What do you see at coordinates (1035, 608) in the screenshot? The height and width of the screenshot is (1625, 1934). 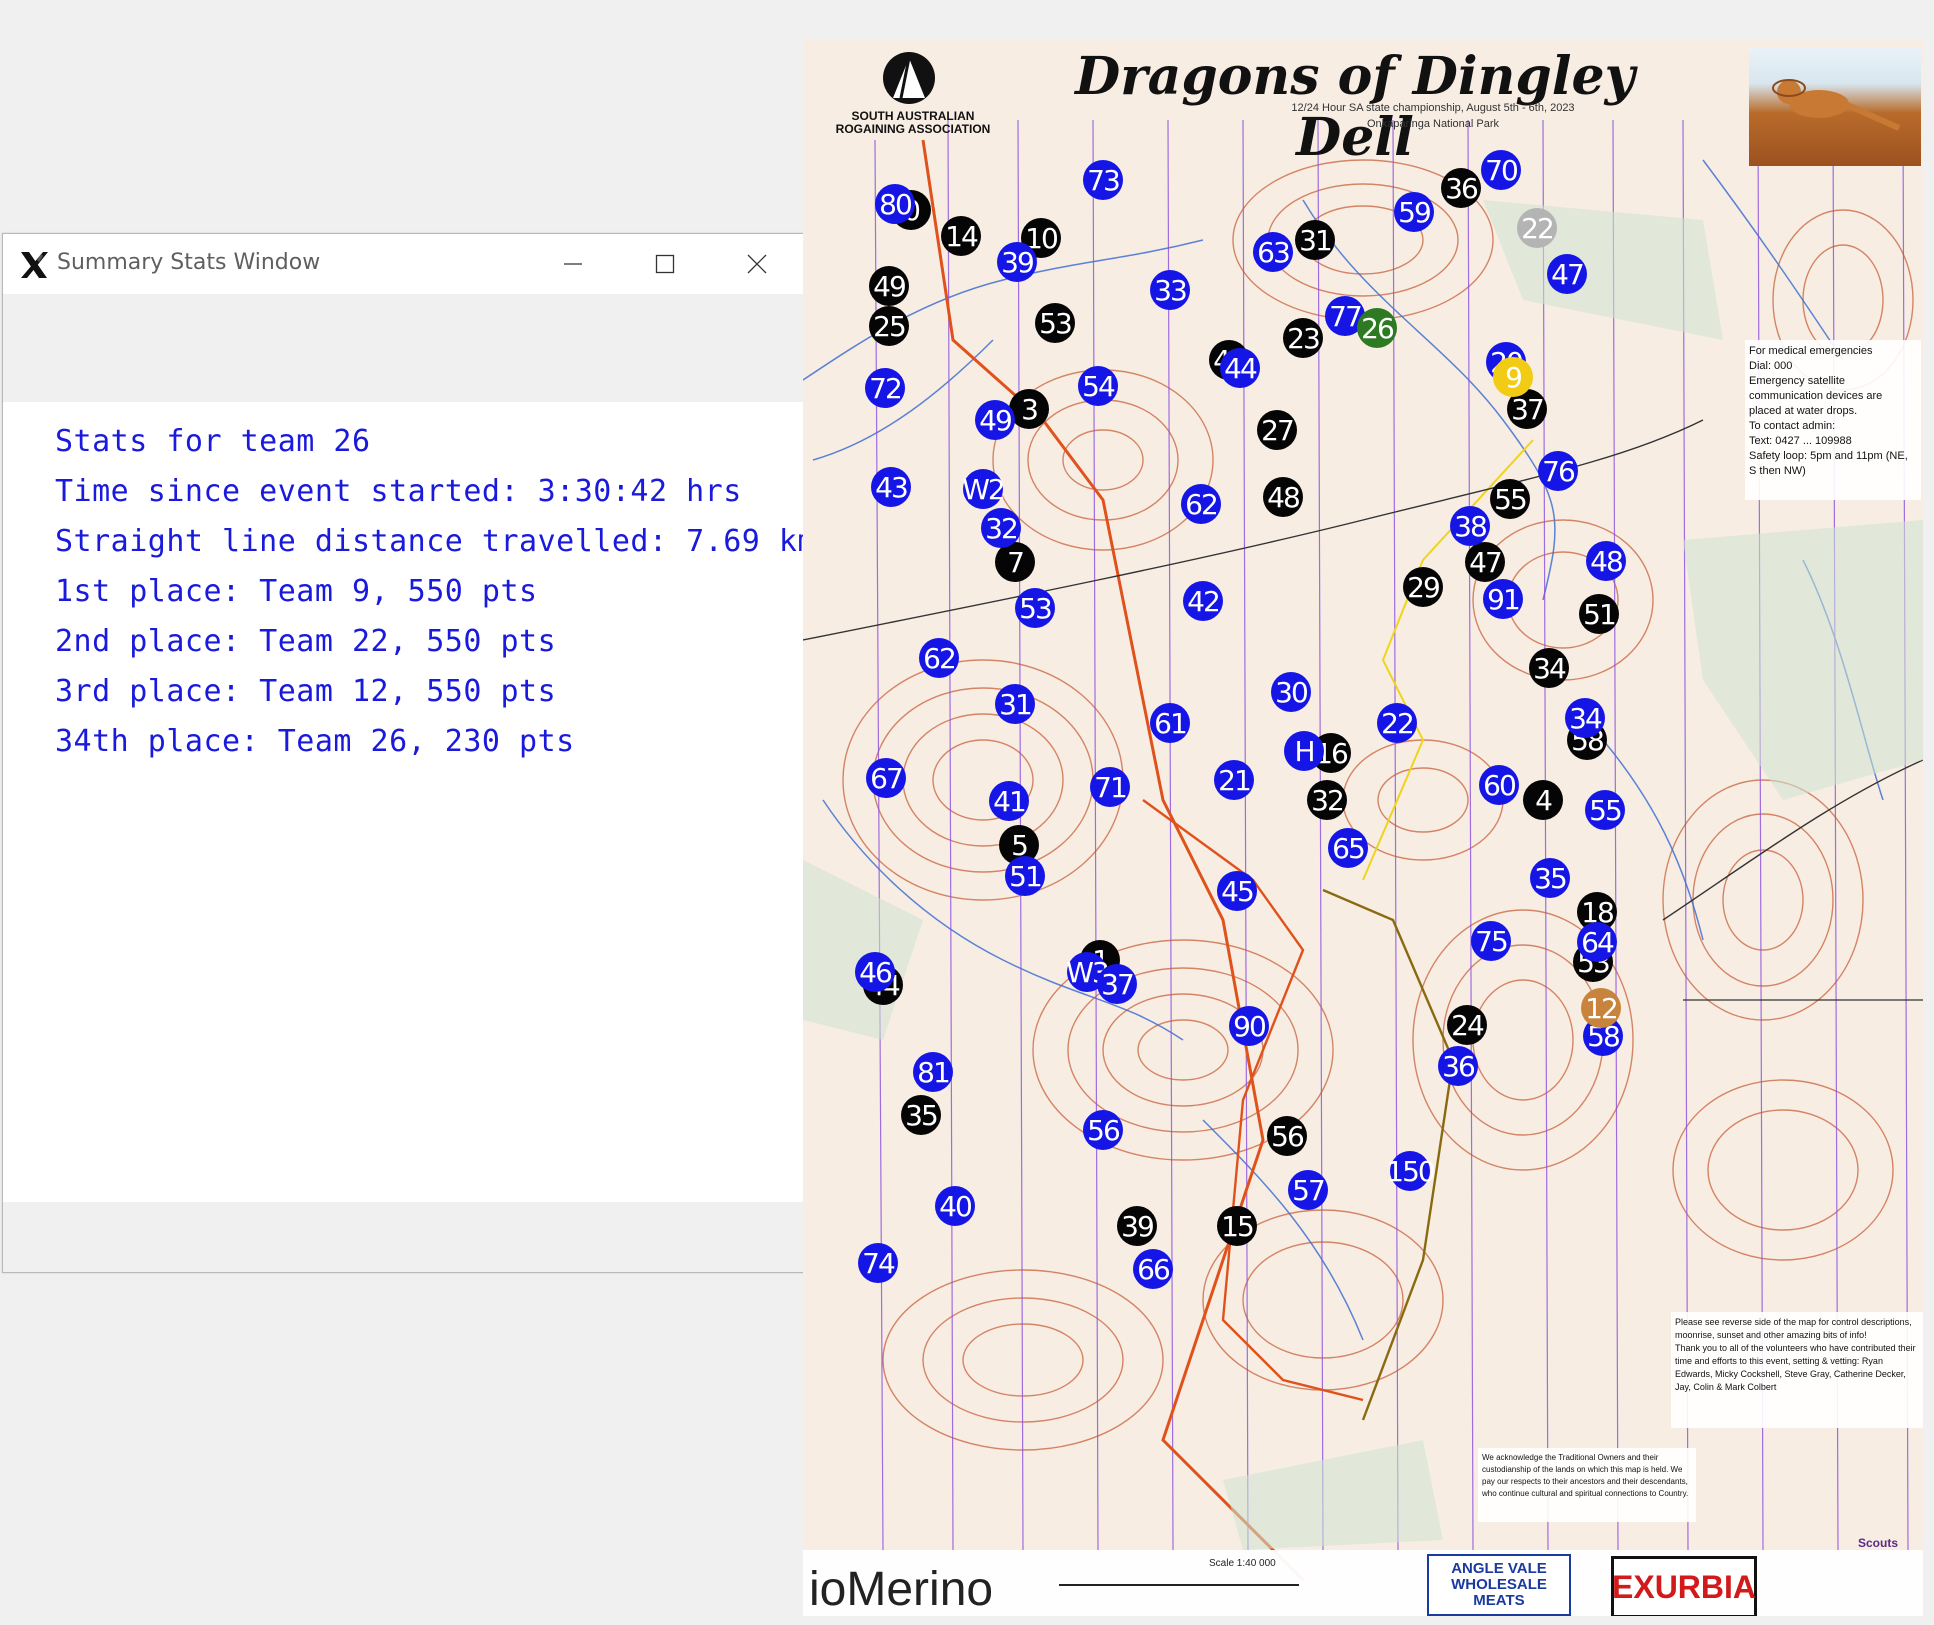 I see `control-marker-blue: 53` at bounding box center [1035, 608].